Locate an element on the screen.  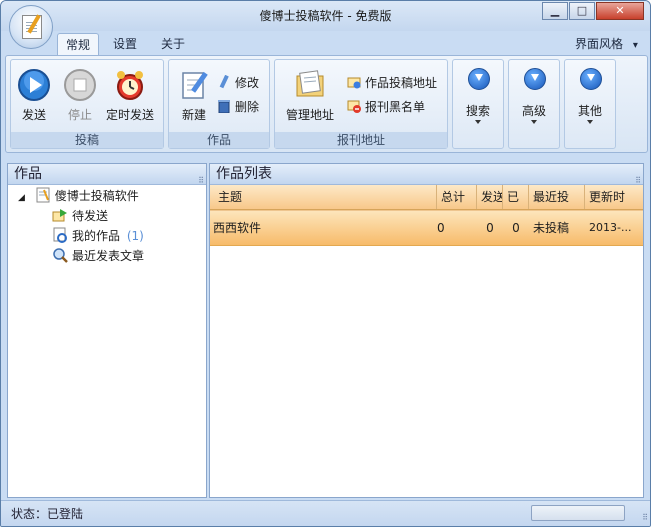
chevron-down-icon: ▾ is located at coordinates (635, 45).